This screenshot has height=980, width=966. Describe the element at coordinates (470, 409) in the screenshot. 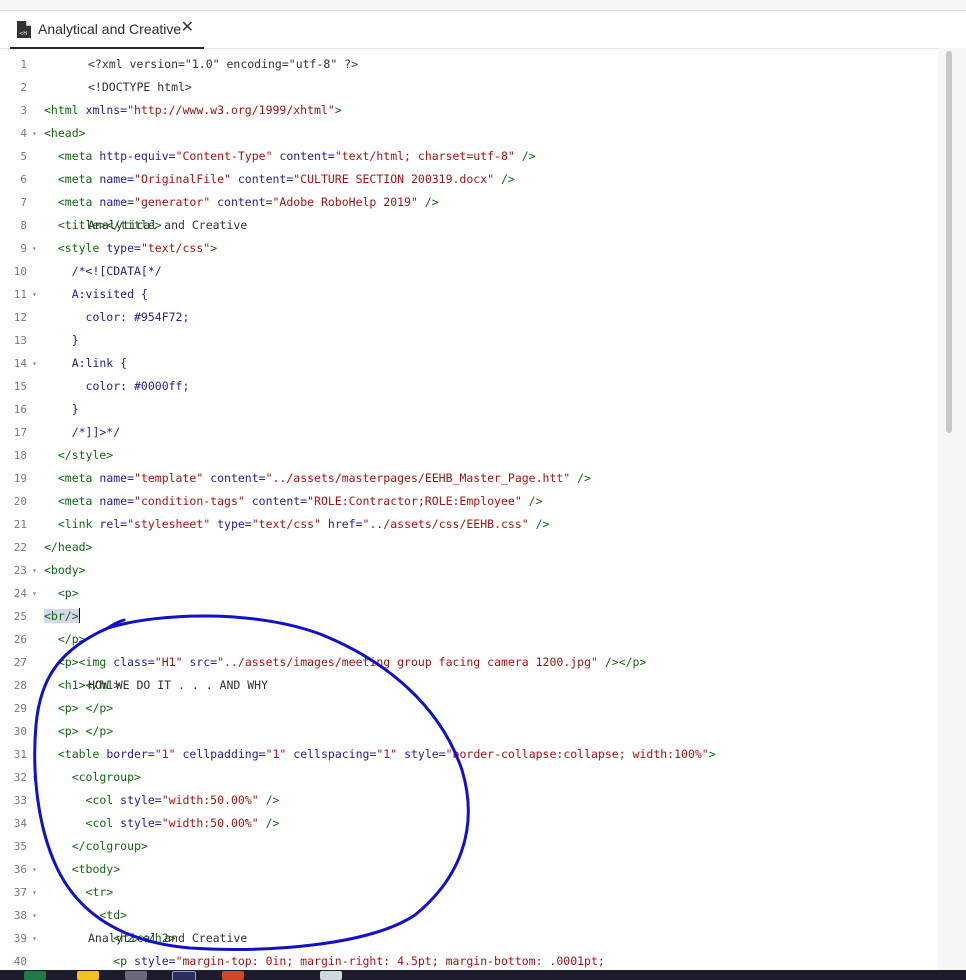

I see `code-line: 16 }` at that location.